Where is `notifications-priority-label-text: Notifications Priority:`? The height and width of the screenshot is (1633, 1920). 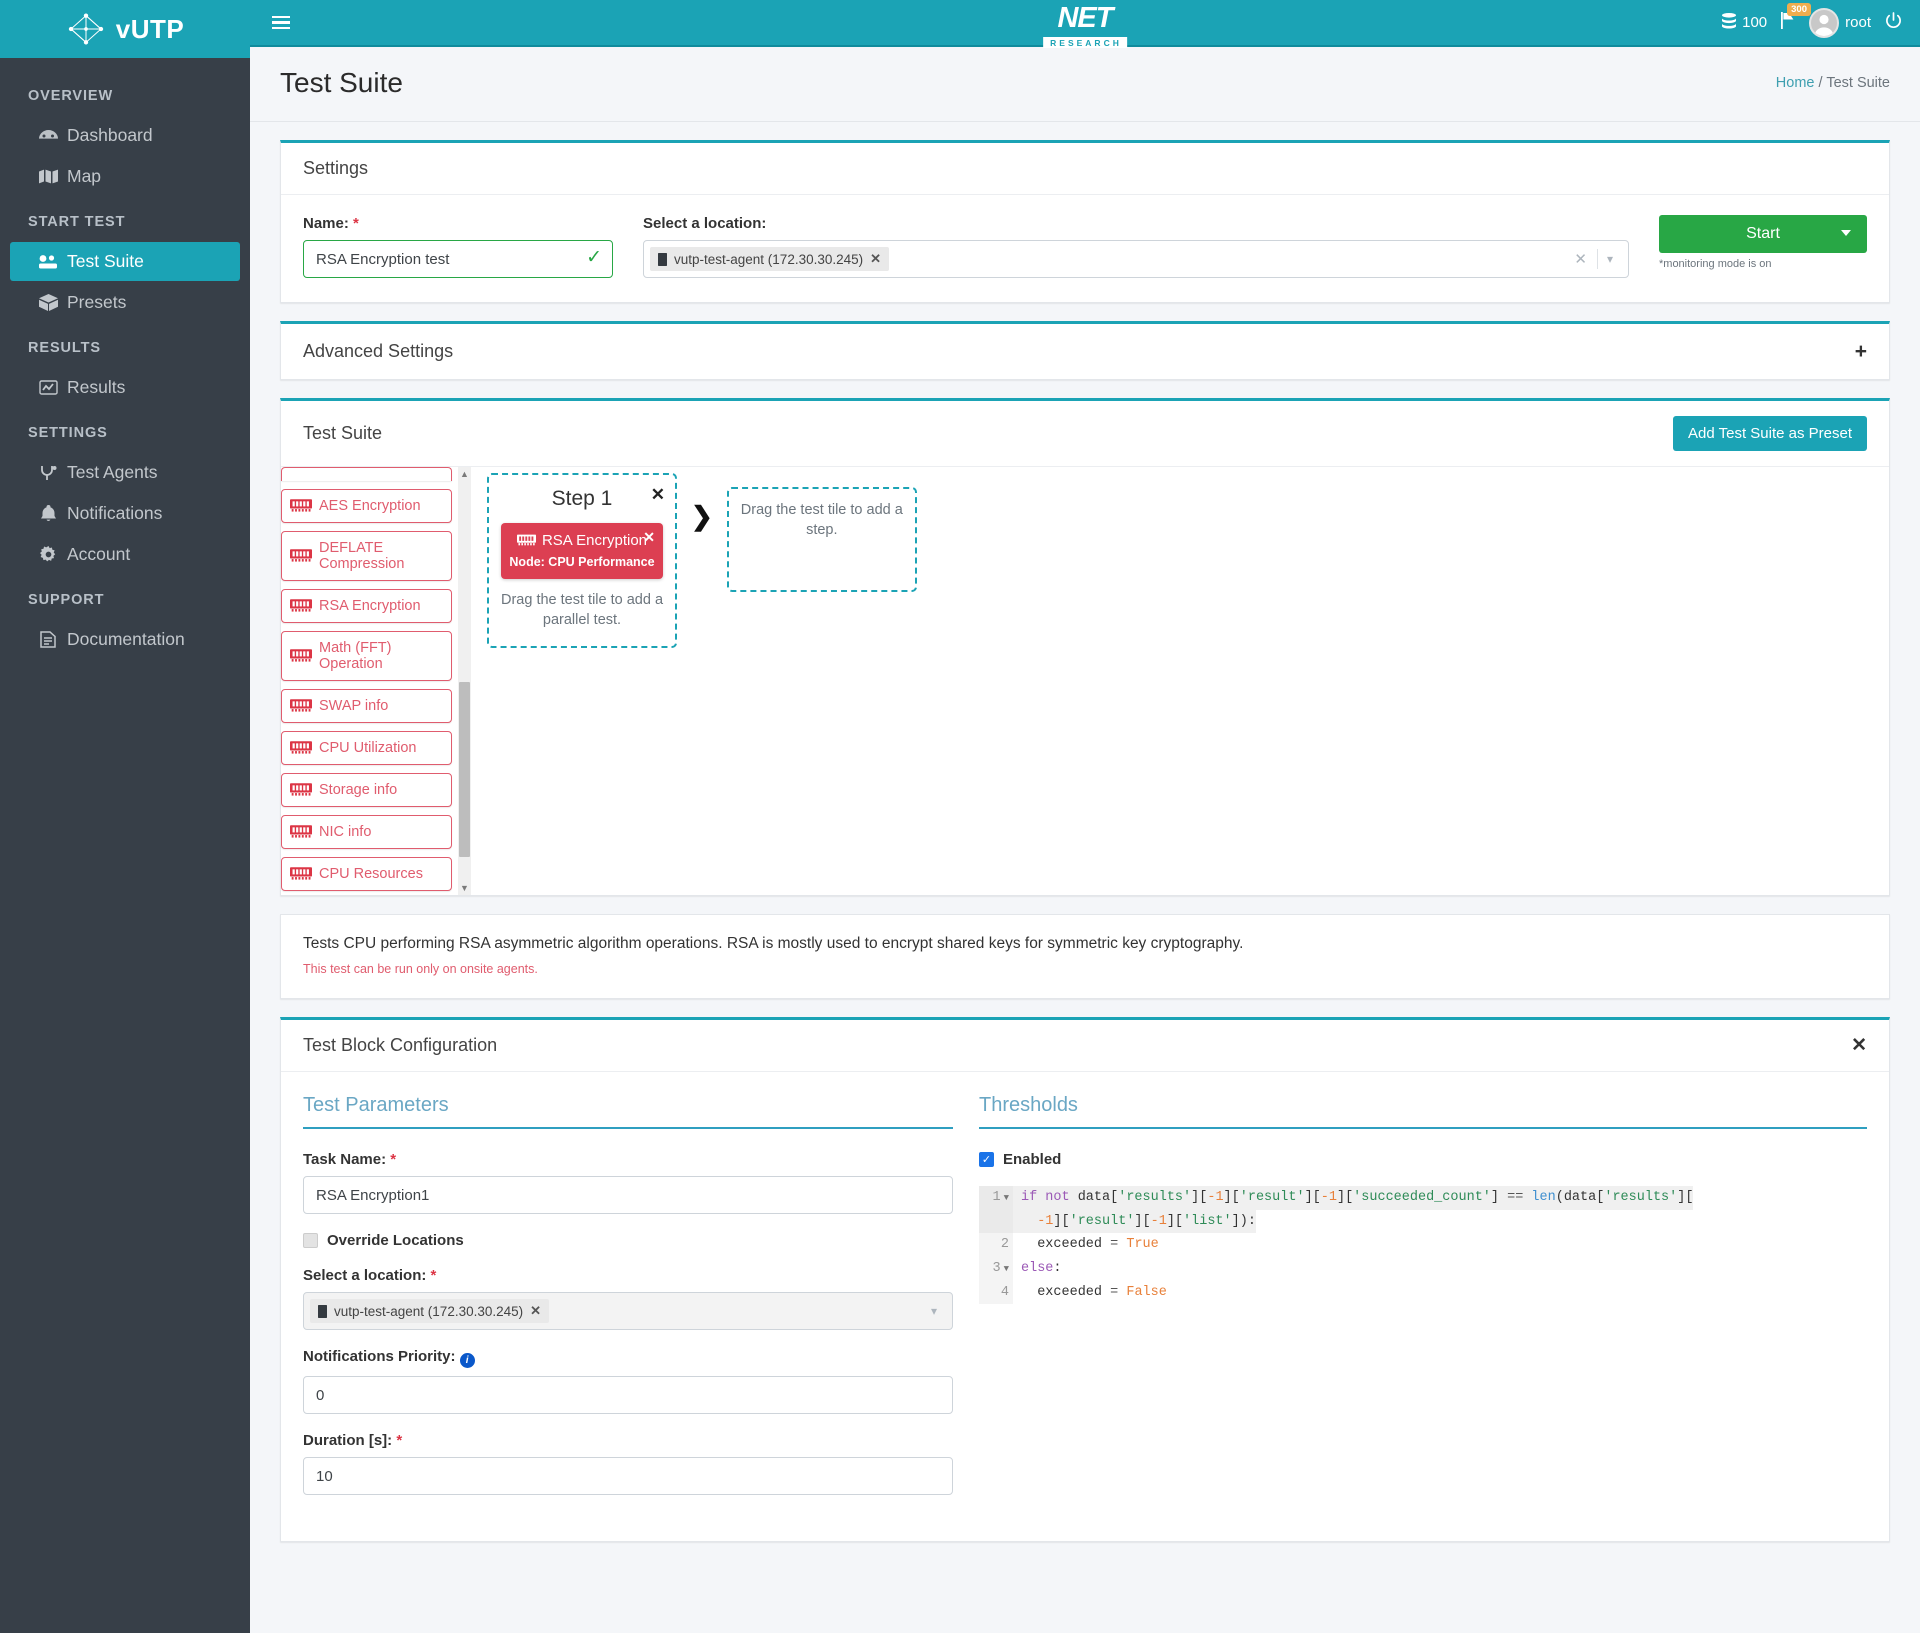
notifications-priority-label-text: Notifications Priority: is located at coordinates (379, 1356).